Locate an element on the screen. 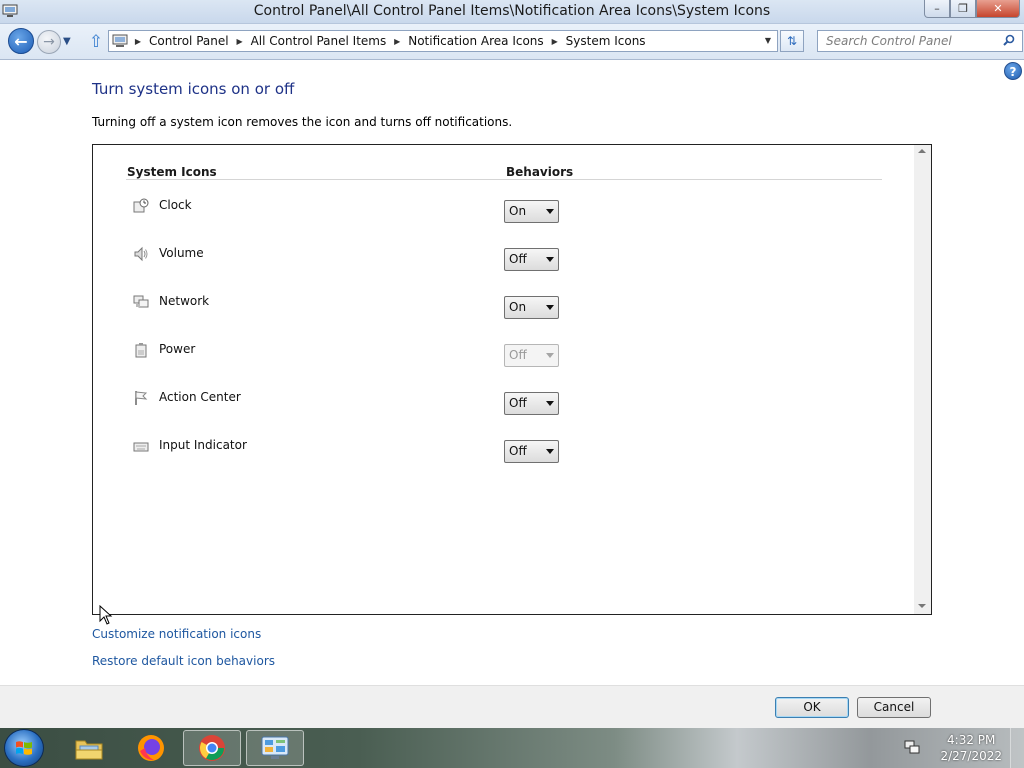  system-tray: 4:32 PM 2/27/2022 is located at coordinates (964, 748).